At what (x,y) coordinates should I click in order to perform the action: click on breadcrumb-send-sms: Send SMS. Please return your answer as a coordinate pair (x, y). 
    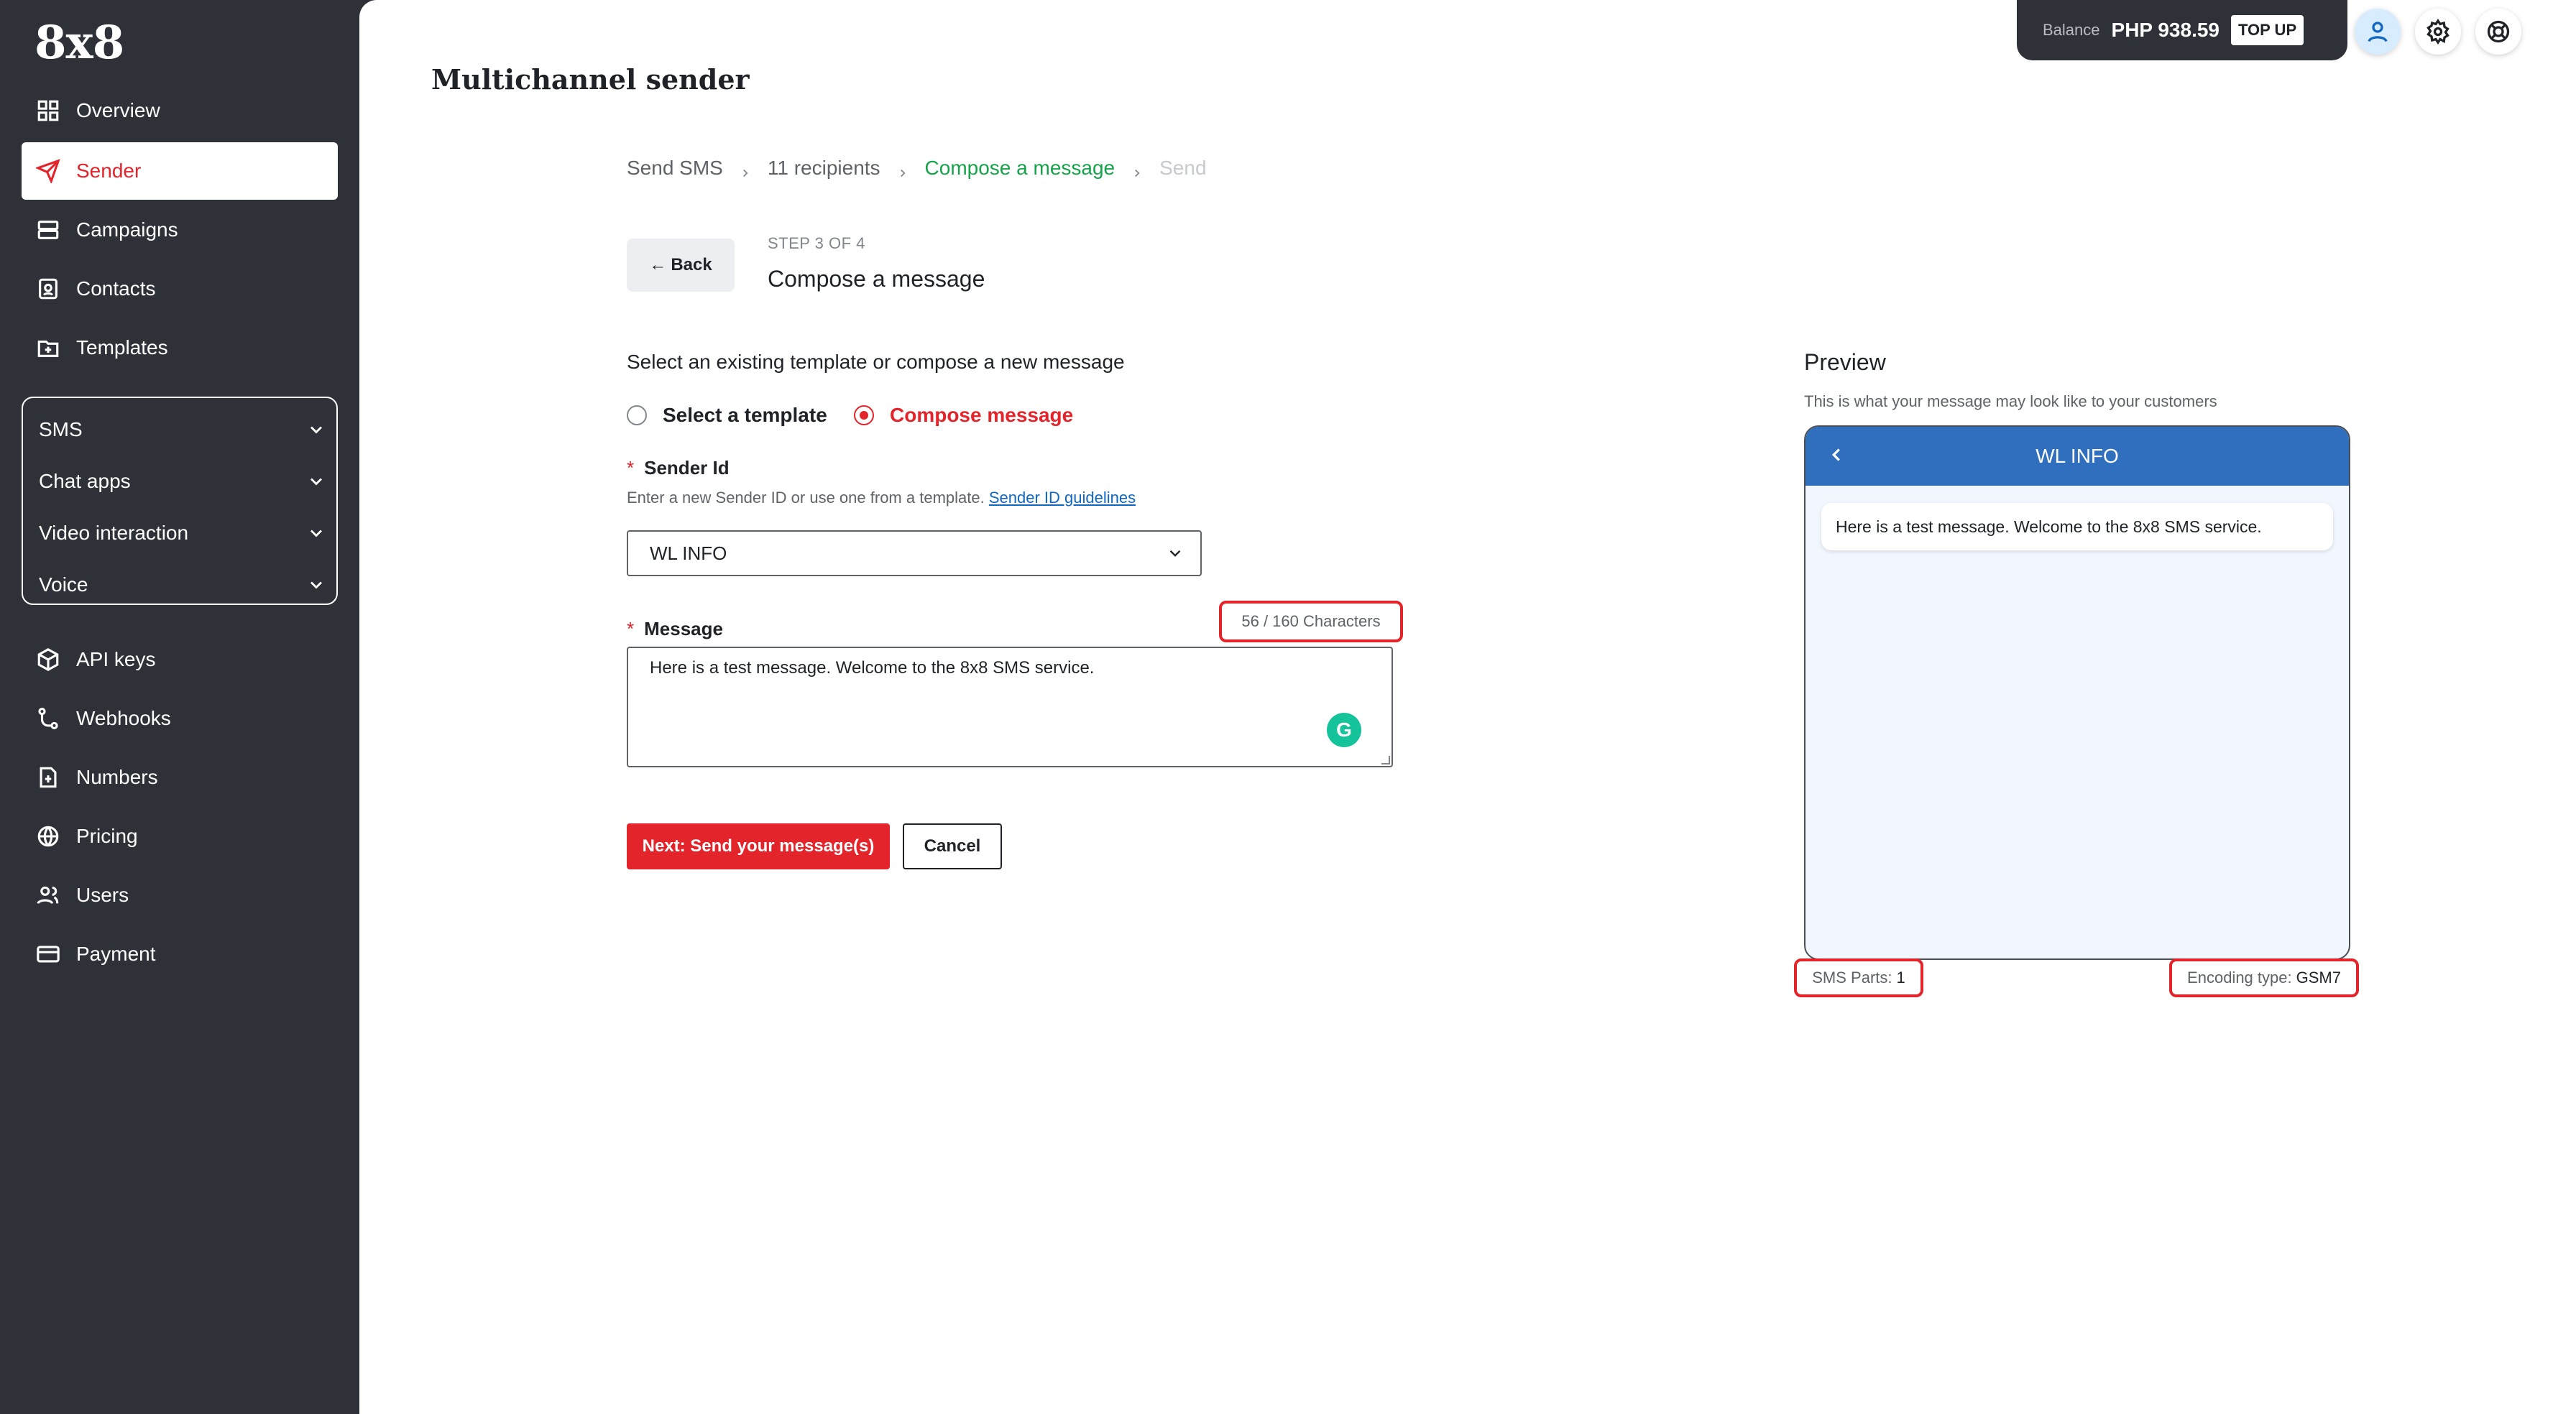
    Looking at the image, I should click on (675, 169).